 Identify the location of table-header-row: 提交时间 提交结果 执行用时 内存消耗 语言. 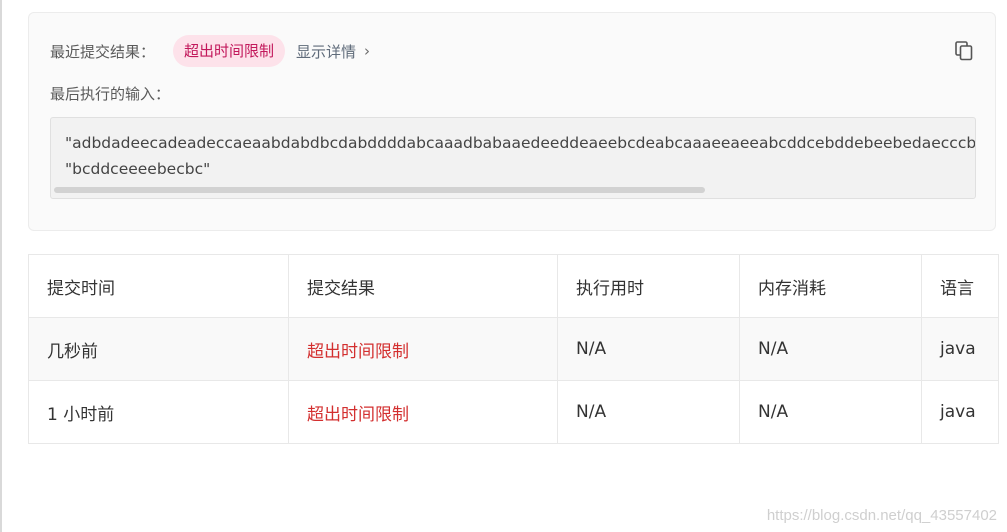
(513, 286).